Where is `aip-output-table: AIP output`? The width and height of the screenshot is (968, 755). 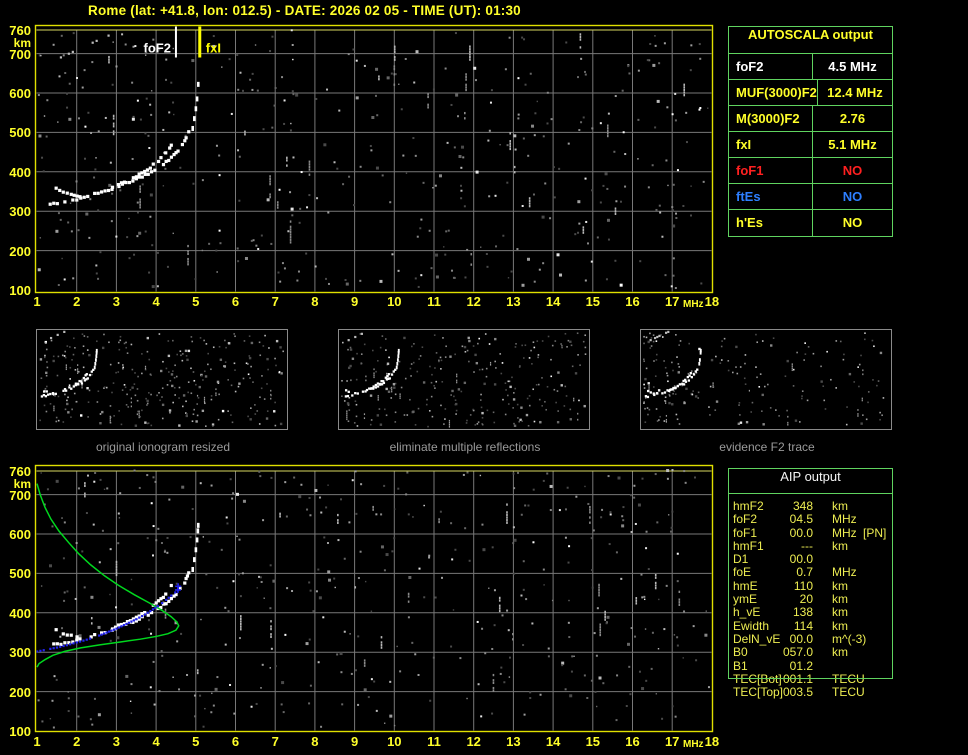
aip-output-table: AIP output is located at coordinates (810, 573).